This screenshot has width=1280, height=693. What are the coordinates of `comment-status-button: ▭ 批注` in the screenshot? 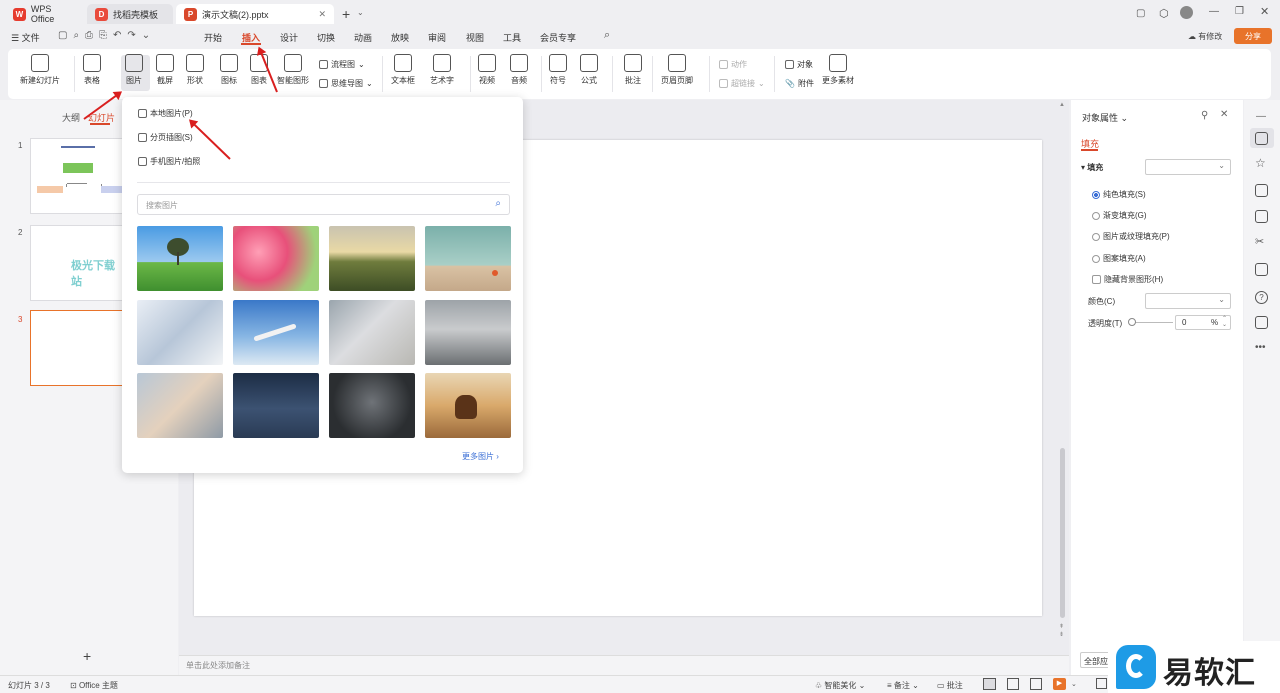 It's located at (950, 685).